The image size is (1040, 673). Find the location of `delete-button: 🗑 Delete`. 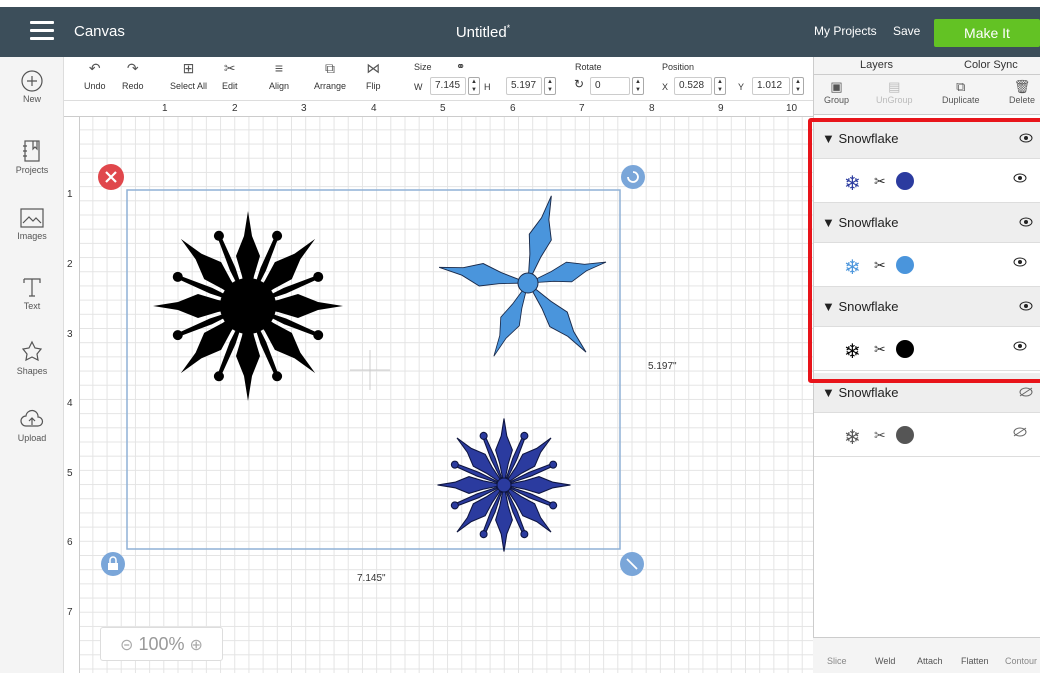

delete-button: 🗑 Delete is located at coordinates (1022, 92).